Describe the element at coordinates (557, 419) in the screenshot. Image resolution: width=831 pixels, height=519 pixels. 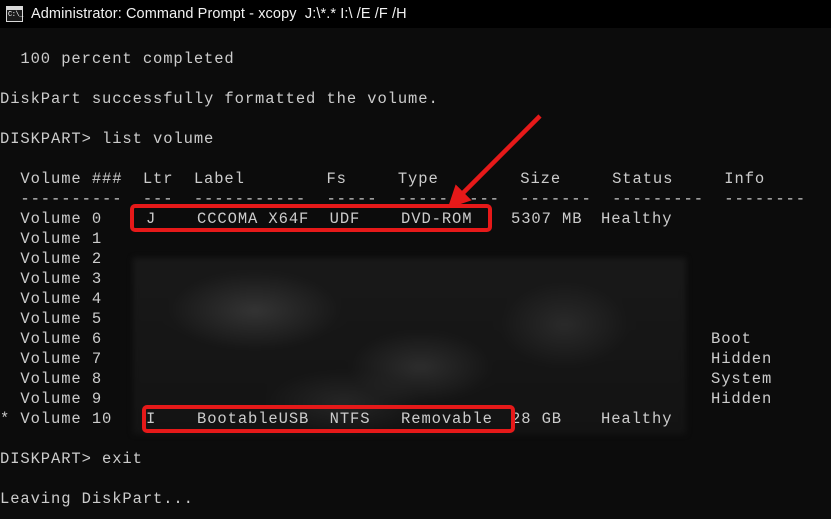
I see `table-cell-size: 28 GB` at that location.